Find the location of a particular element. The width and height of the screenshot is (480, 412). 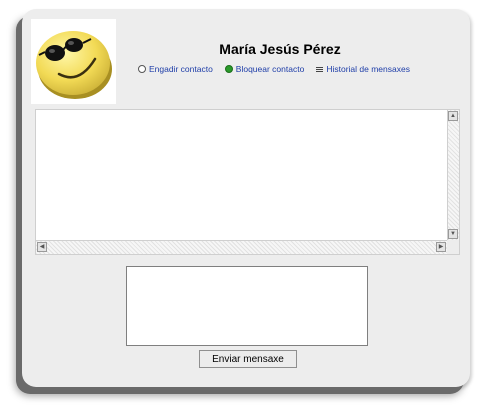

add-contact-icon is located at coordinates (142, 69).